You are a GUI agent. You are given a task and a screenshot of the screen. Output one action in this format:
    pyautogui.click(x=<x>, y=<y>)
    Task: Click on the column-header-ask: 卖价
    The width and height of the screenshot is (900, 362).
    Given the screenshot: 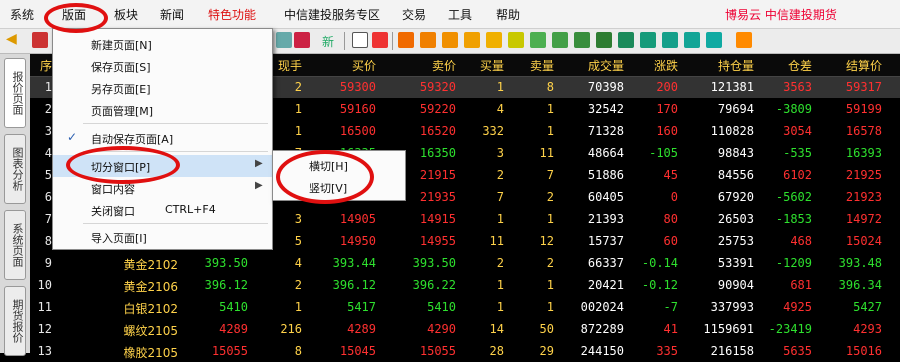 What is the action you would take?
    pyautogui.click(x=418, y=65)
    